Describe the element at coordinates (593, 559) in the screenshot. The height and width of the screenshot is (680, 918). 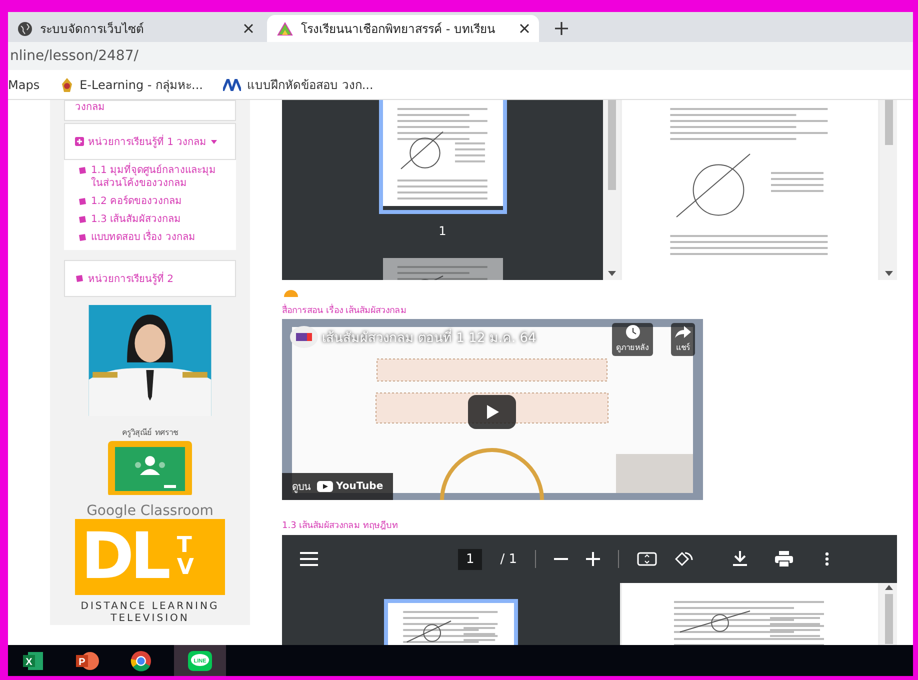
I see `zoom-in-icon` at that location.